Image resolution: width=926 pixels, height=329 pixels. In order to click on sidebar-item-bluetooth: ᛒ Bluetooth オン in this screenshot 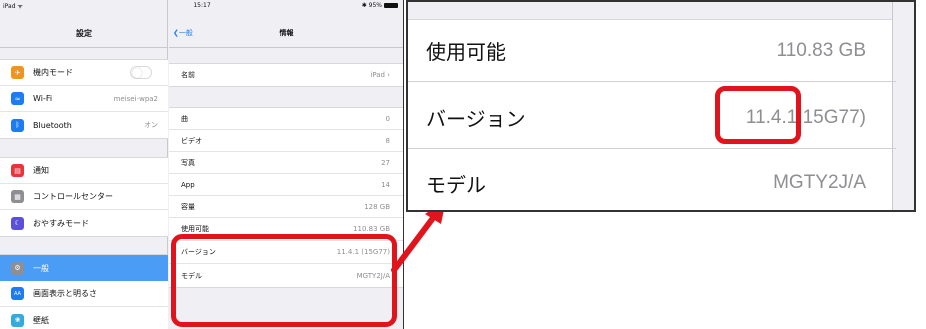, I will do `click(84, 125)`.